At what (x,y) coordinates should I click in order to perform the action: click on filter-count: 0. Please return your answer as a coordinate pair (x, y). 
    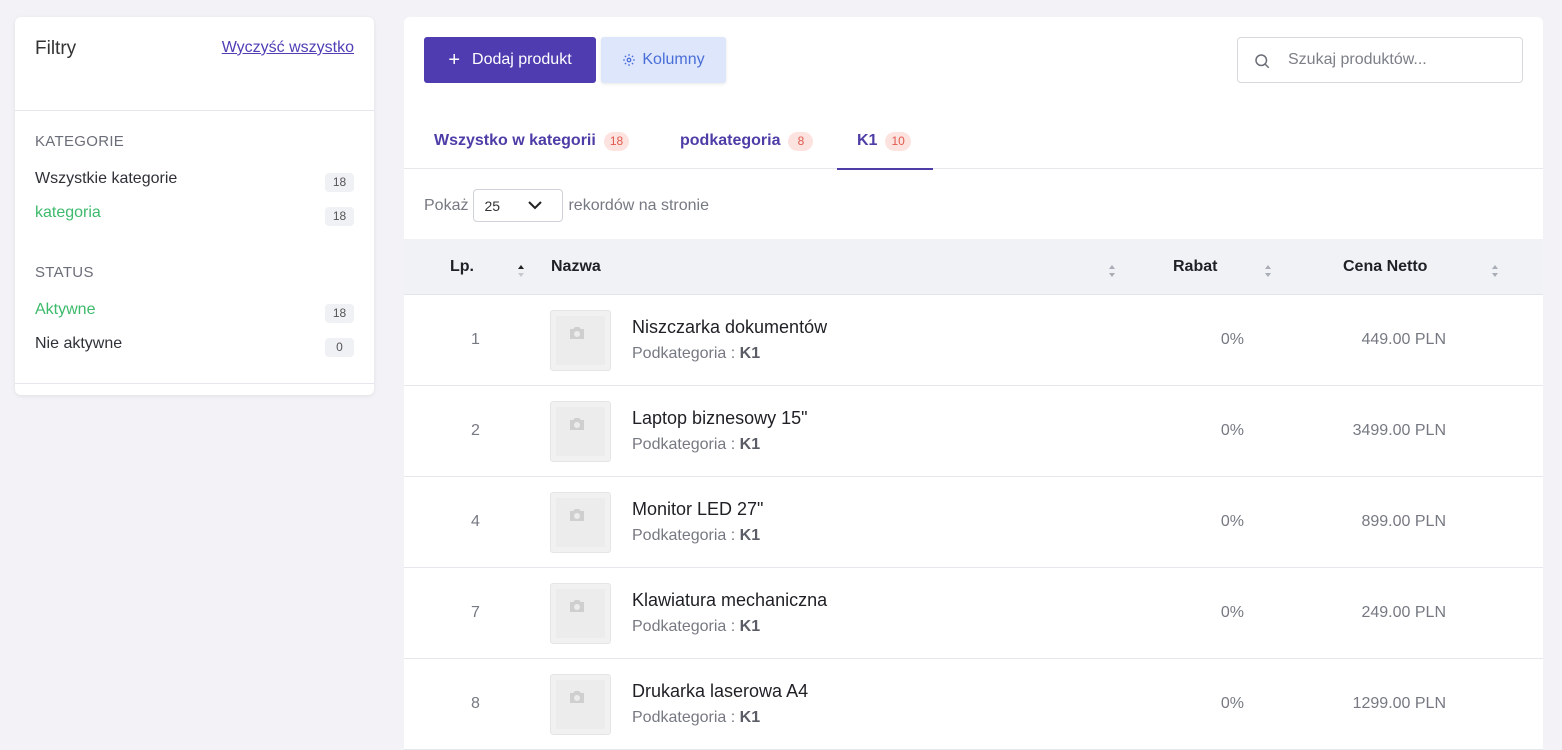
    Looking at the image, I should click on (339, 347).